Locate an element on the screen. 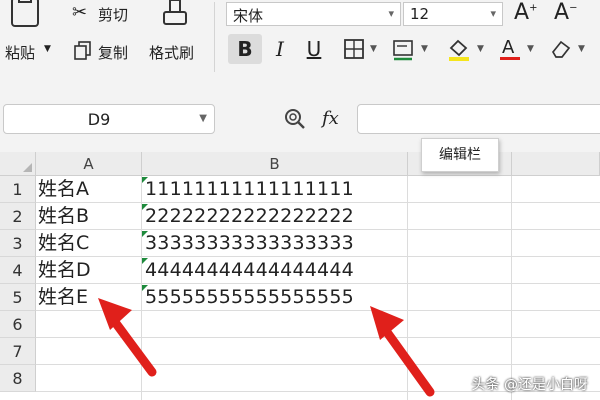 The height and width of the screenshot is (400, 600). insert-function-button: fx is located at coordinates (330, 118).